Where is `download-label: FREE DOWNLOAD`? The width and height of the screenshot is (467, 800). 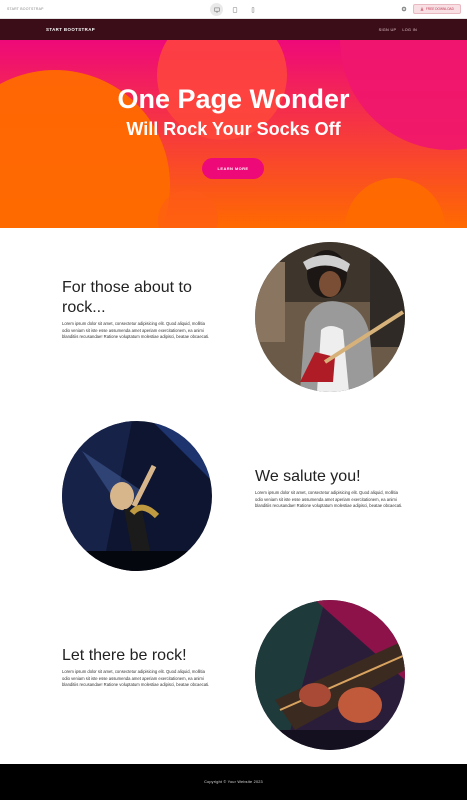 download-label: FREE DOWNLOAD is located at coordinates (439, 9).